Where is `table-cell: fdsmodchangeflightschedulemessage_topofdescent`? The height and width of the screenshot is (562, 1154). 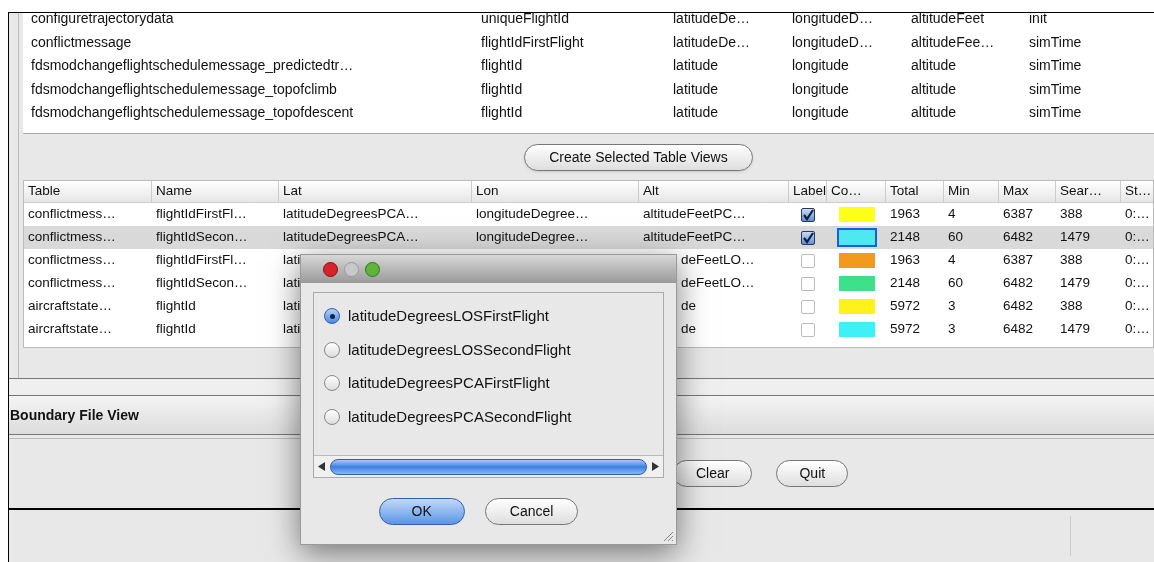
table-cell: fdsmodchangeflightschedulemessage_topofdescent is located at coordinates (192, 112).